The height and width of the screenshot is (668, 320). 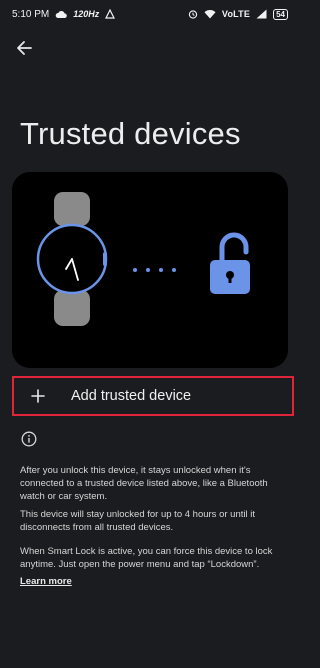 What do you see at coordinates (72, 259) in the screenshot?
I see `watch-icon` at bounding box center [72, 259].